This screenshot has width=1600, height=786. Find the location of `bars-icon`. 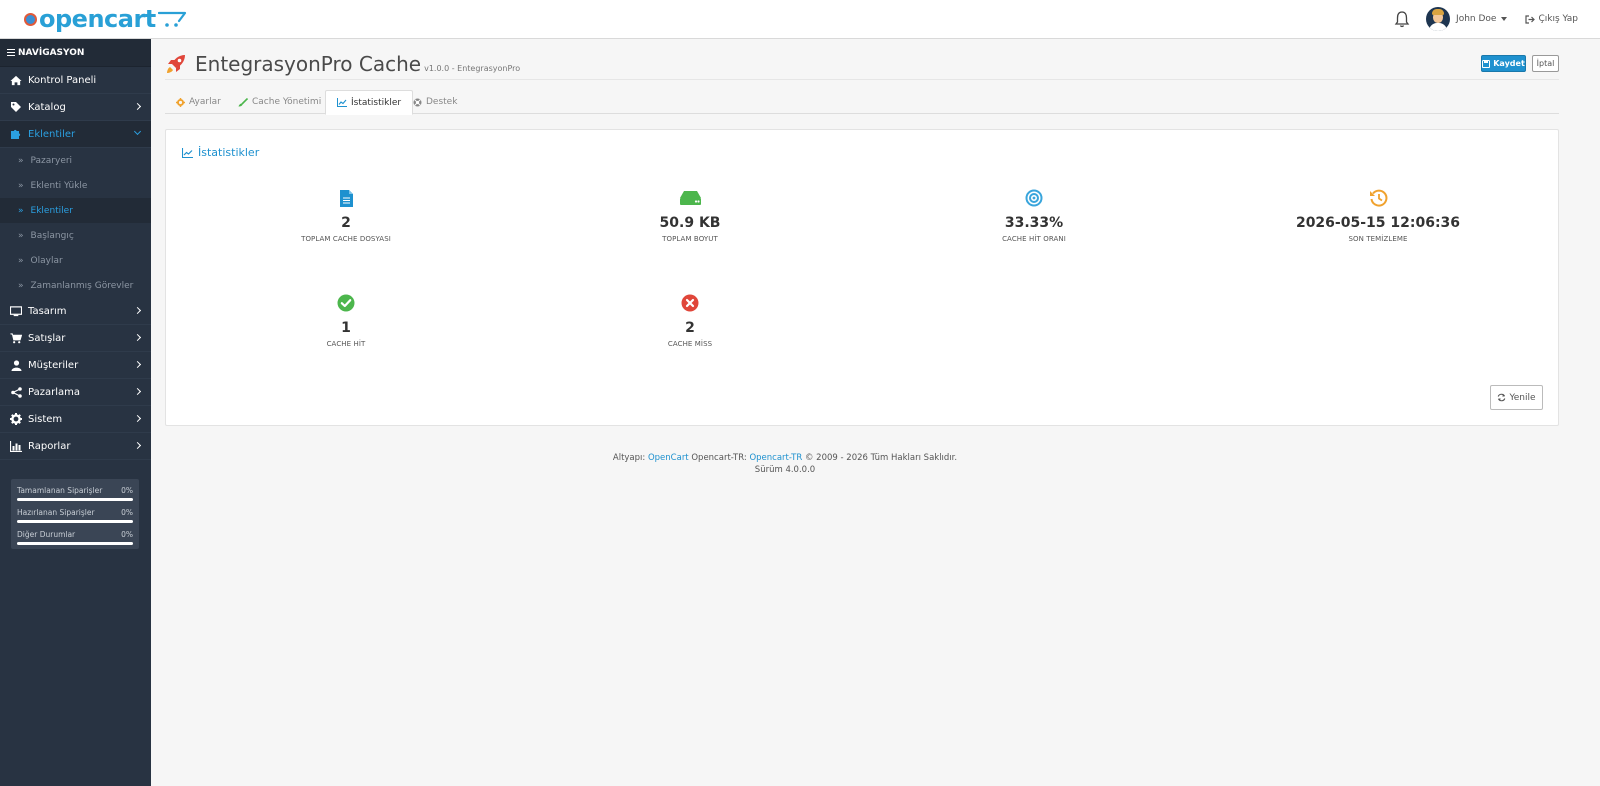

bars-icon is located at coordinates (11, 52).